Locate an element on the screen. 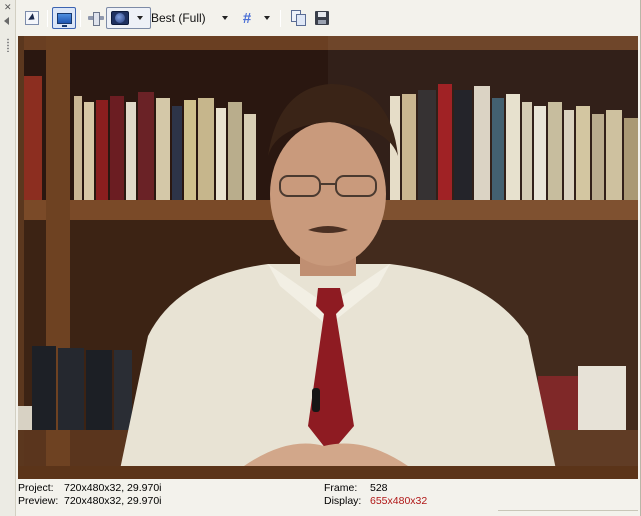 This screenshot has height=516, width=641. display-value: 655x480x32 is located at coordinates (399, 501).